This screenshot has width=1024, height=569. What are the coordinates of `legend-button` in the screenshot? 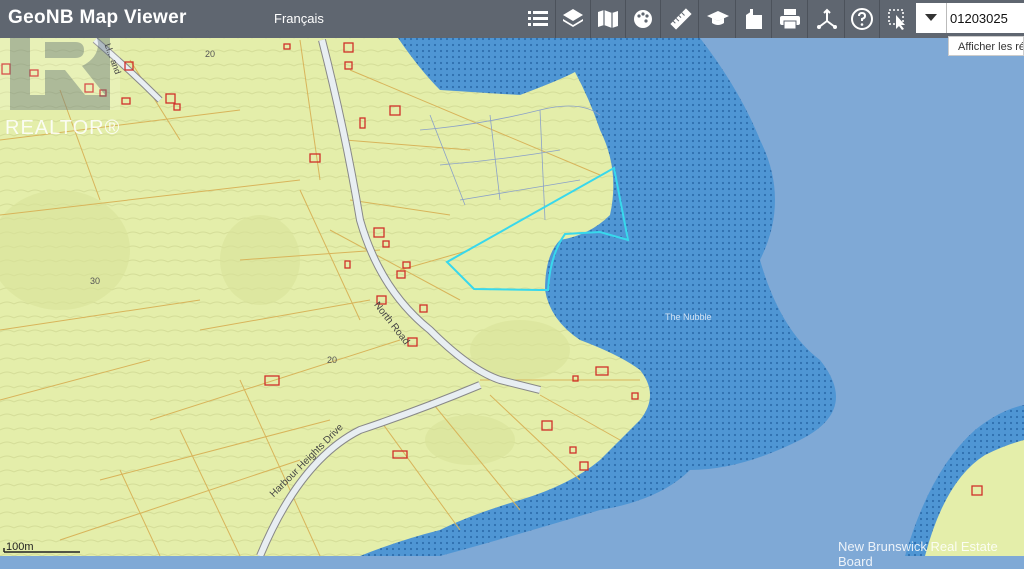 It's located at (538, 19).